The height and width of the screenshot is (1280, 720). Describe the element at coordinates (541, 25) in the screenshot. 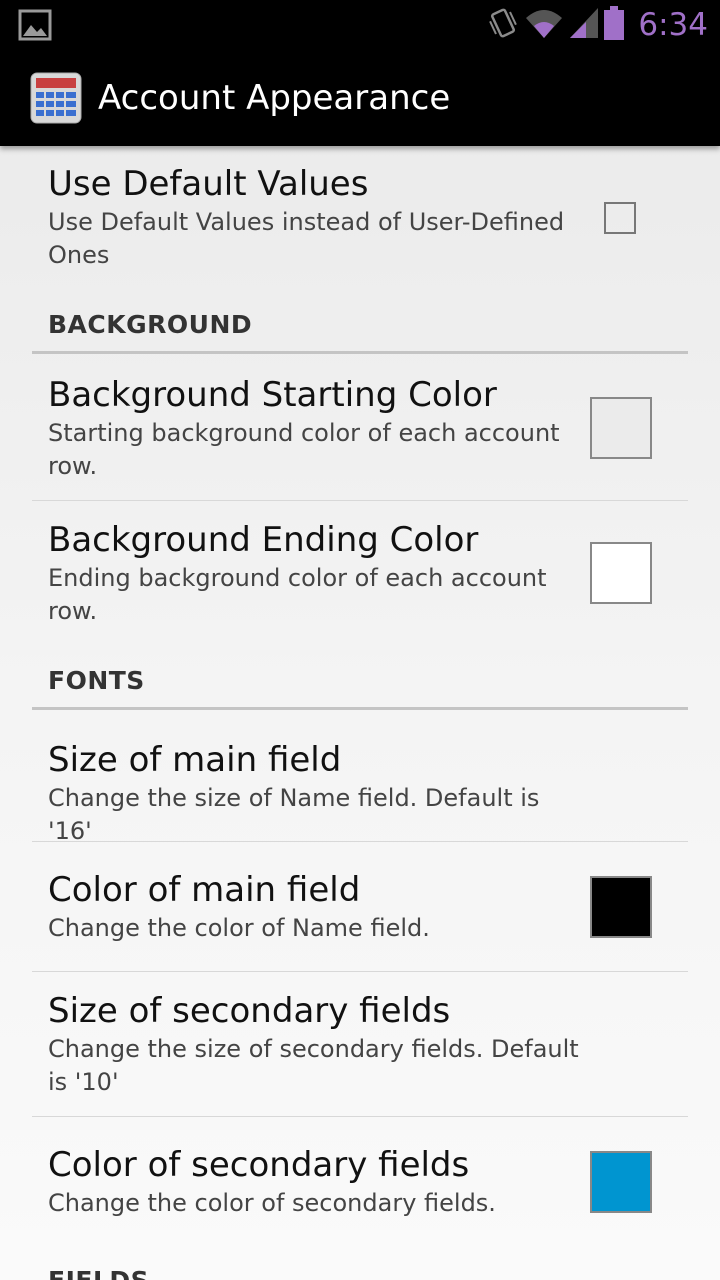

I see `wifi-icon` at that location.